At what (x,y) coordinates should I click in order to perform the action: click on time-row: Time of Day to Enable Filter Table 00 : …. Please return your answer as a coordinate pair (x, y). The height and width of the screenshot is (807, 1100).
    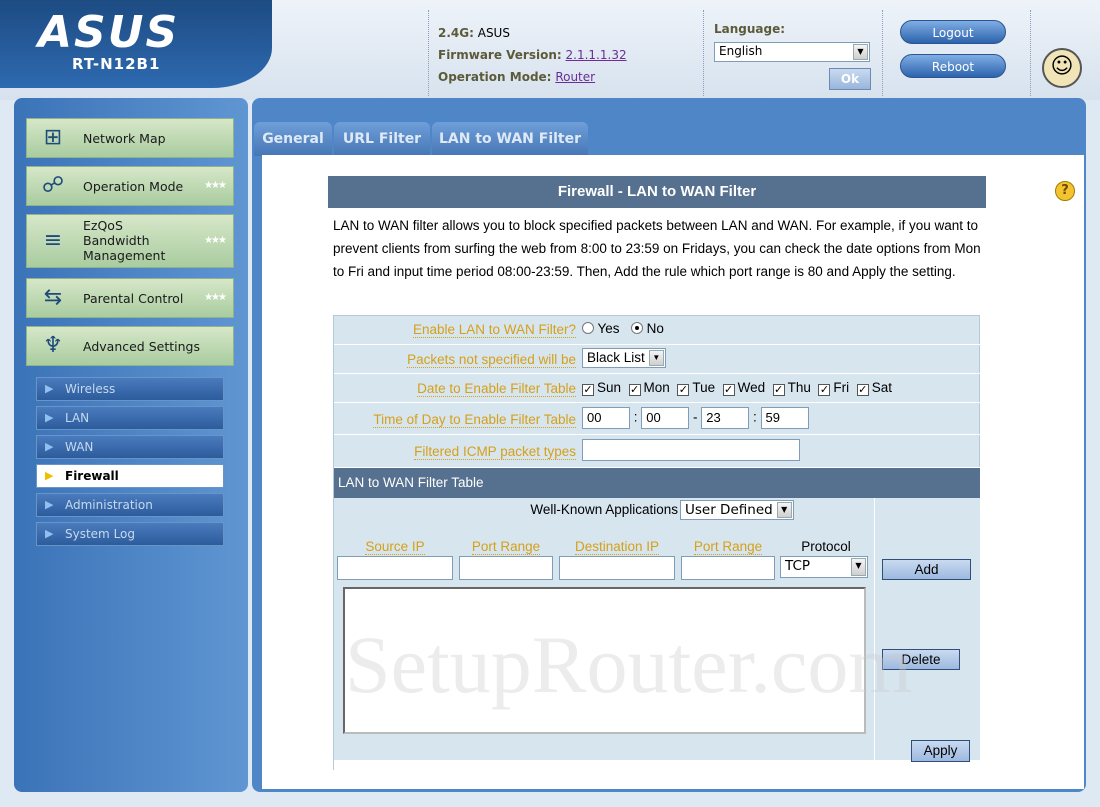
    Looking at the image, I should click on (657, 419).